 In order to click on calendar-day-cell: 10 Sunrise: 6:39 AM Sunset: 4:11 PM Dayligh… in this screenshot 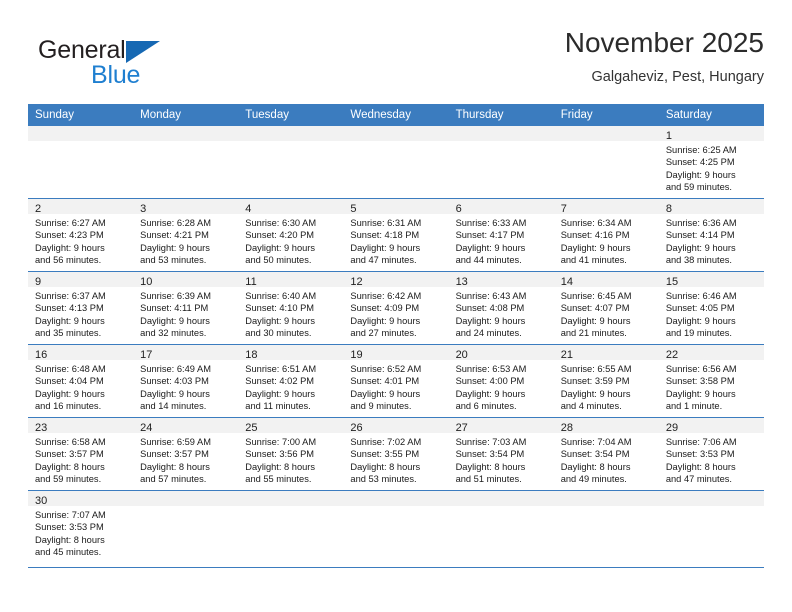, I will do `click(186, 308)`.